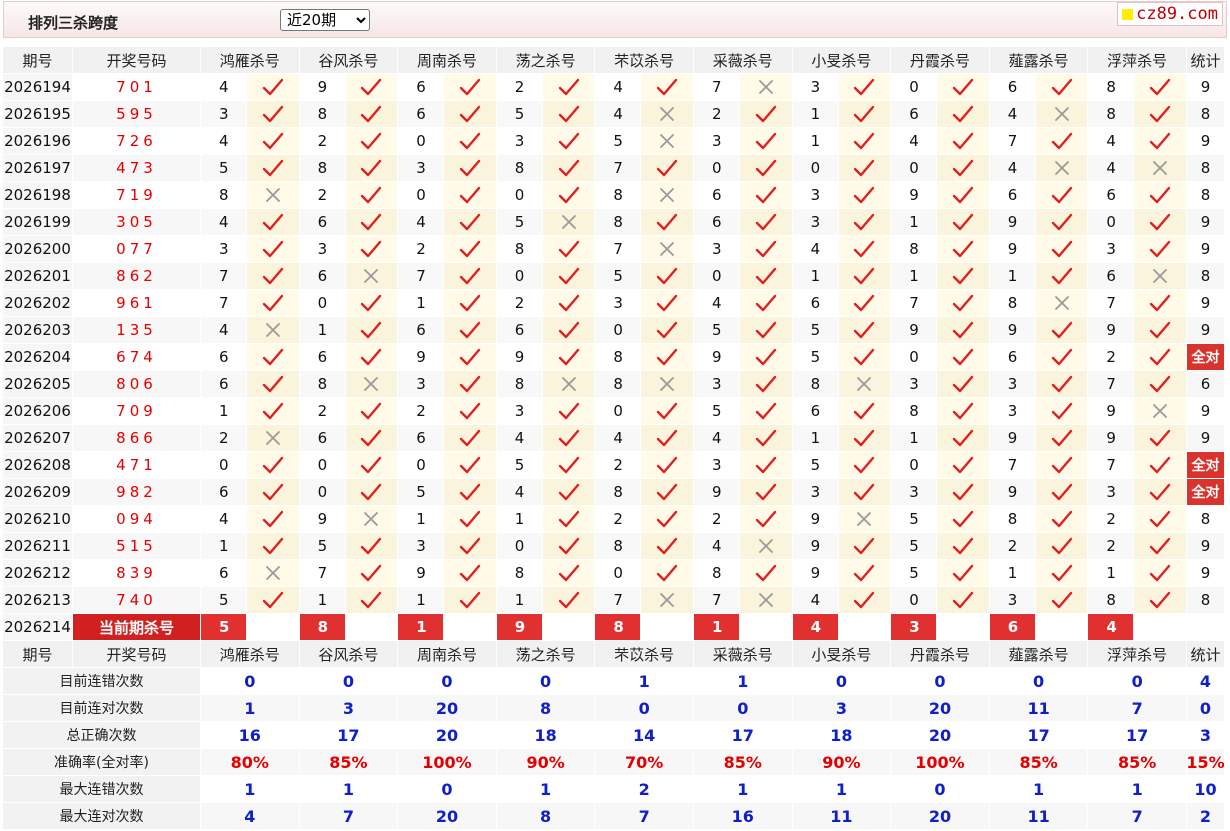  I want to click on draw-number-cell: 726, so click(136, 141).